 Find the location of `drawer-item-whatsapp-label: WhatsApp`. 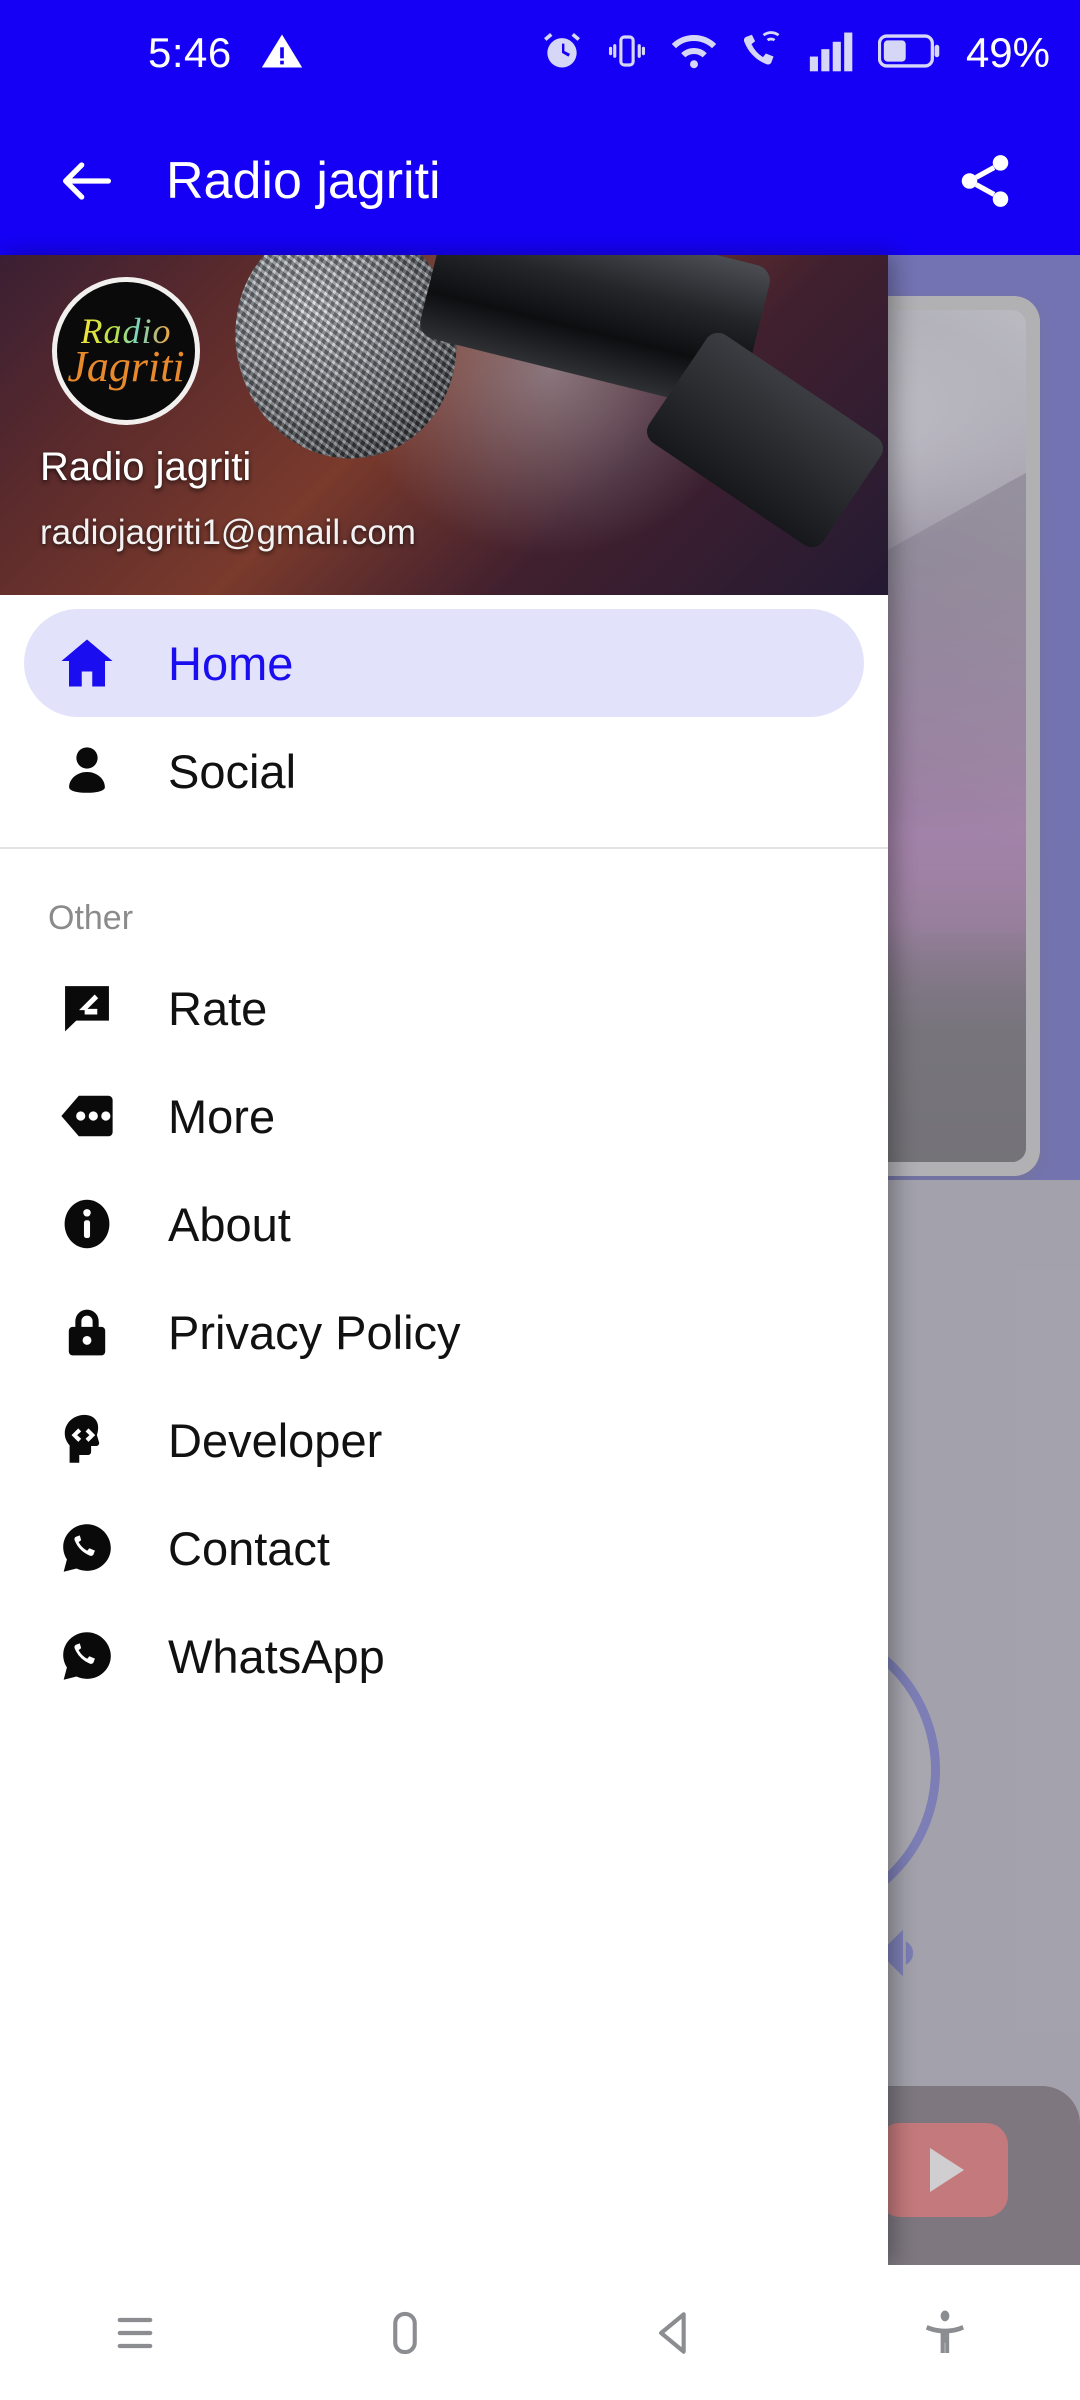

drawer-item-whatsapp-label: WhatsApp is located at coordinates (276, 1656).